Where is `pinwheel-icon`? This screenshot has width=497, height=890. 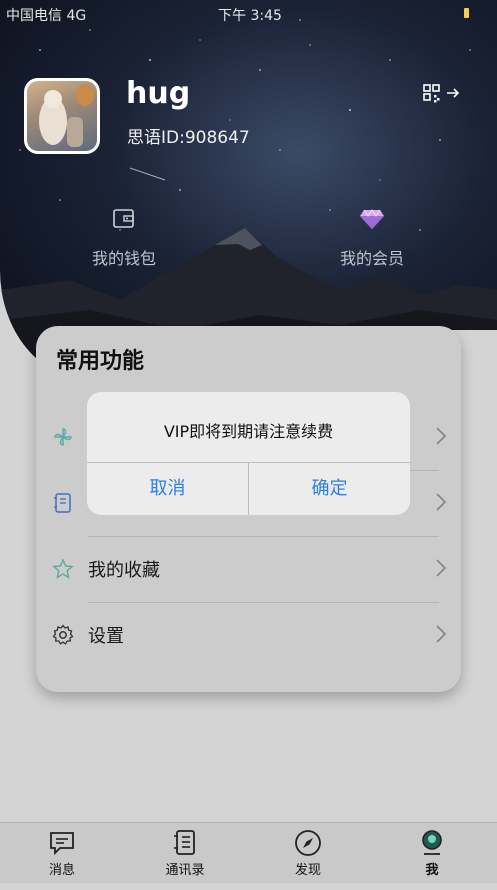 pinwheel-icon is located at coordinates (63, 437).